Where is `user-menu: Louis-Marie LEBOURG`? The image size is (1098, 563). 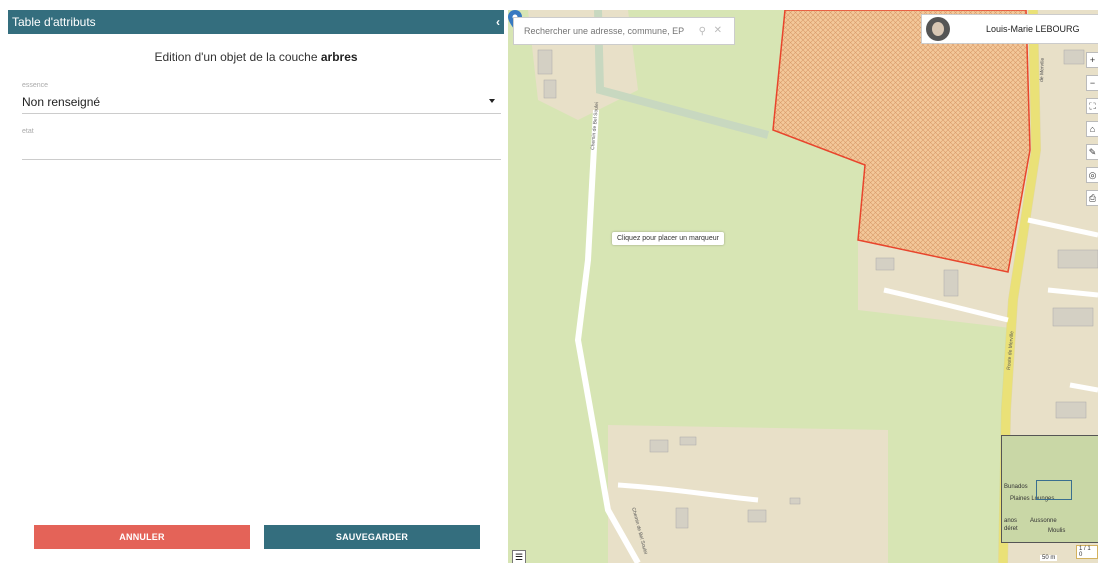 user-menu: Louis-Marie LEBOURG is located at coordinates (1009, 29).